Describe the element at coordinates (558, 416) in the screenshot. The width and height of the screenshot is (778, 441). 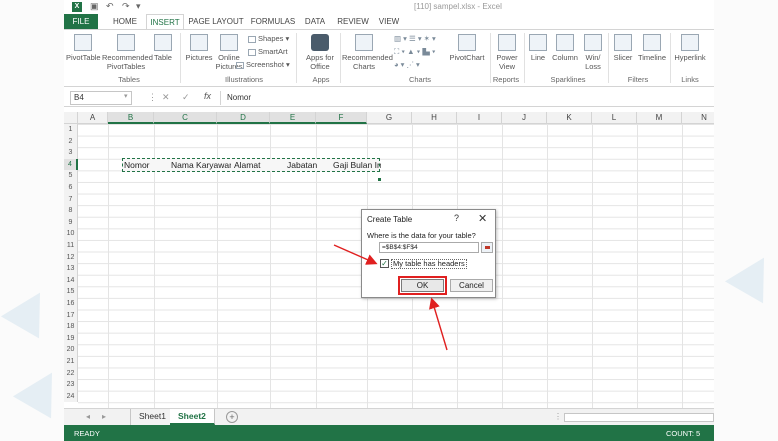
I see `scroll-splitter-icon: ⋮` at that location.